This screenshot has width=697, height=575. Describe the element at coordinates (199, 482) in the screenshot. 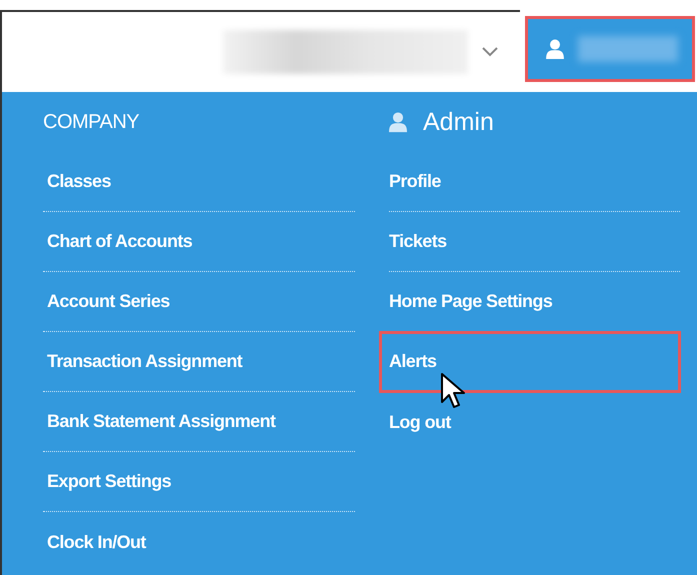

I see `menu-item: Export Settings` at that location.